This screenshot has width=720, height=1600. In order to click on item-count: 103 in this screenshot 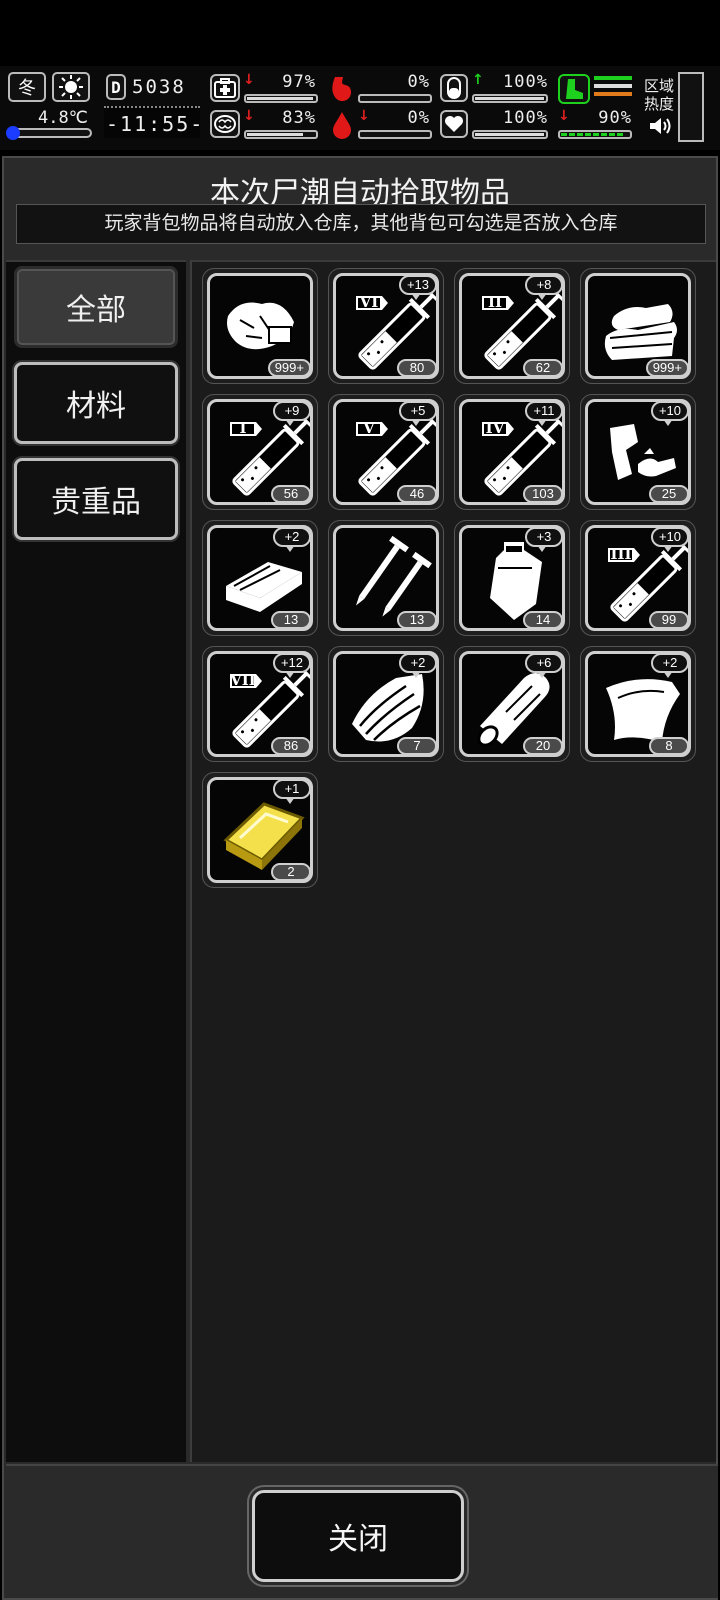, I will do `click(543, 494)`.